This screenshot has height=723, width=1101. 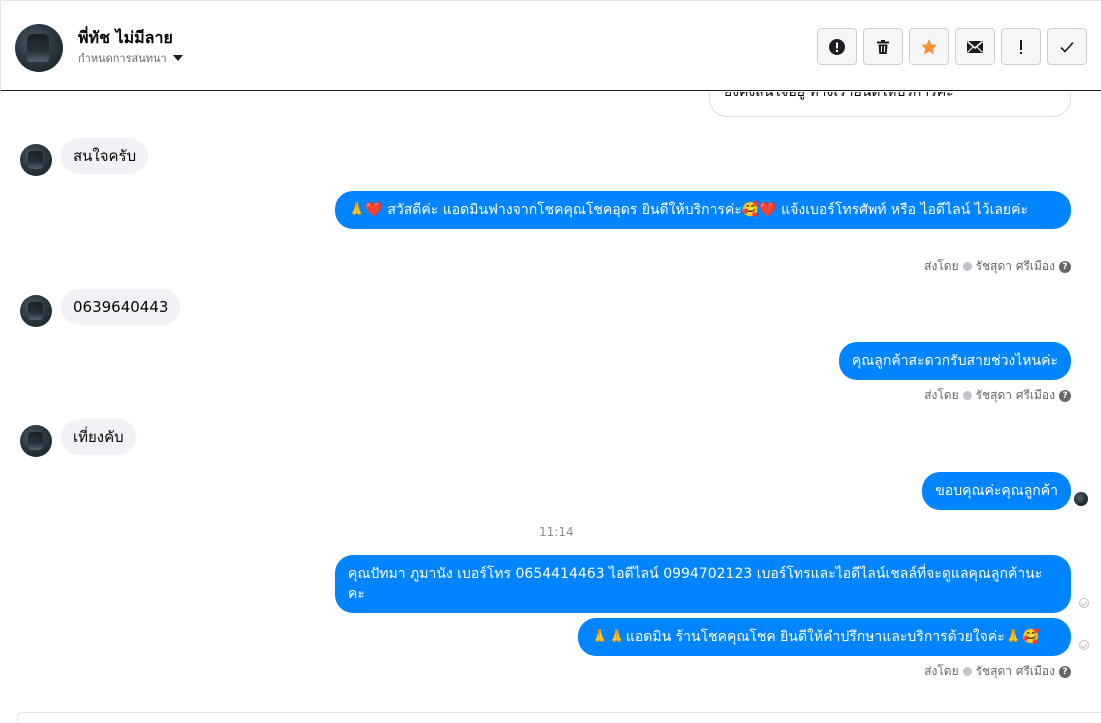 I want to click on star-button, so click(x=929, y=46).